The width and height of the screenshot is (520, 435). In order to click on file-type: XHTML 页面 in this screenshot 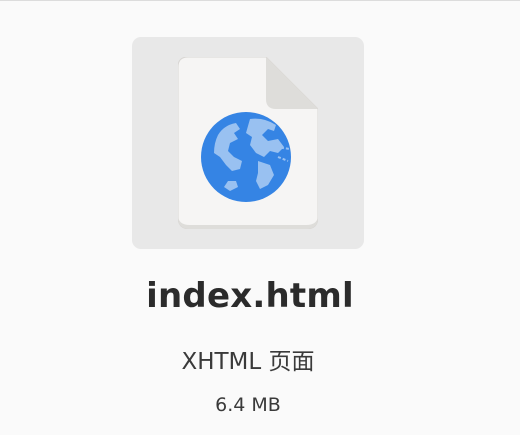, I will do `click(248, 362)`.